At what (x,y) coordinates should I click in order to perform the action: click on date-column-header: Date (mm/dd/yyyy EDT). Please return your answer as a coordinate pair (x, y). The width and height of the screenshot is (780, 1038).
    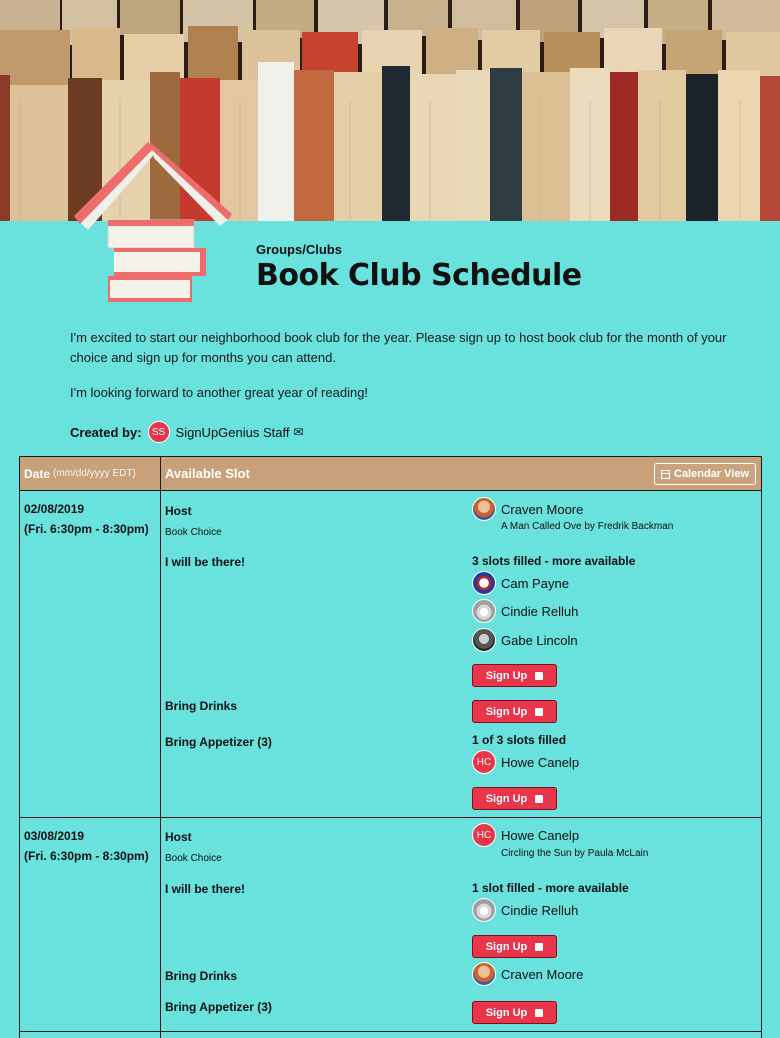
    Looking at the image, I should click on (90, 473).